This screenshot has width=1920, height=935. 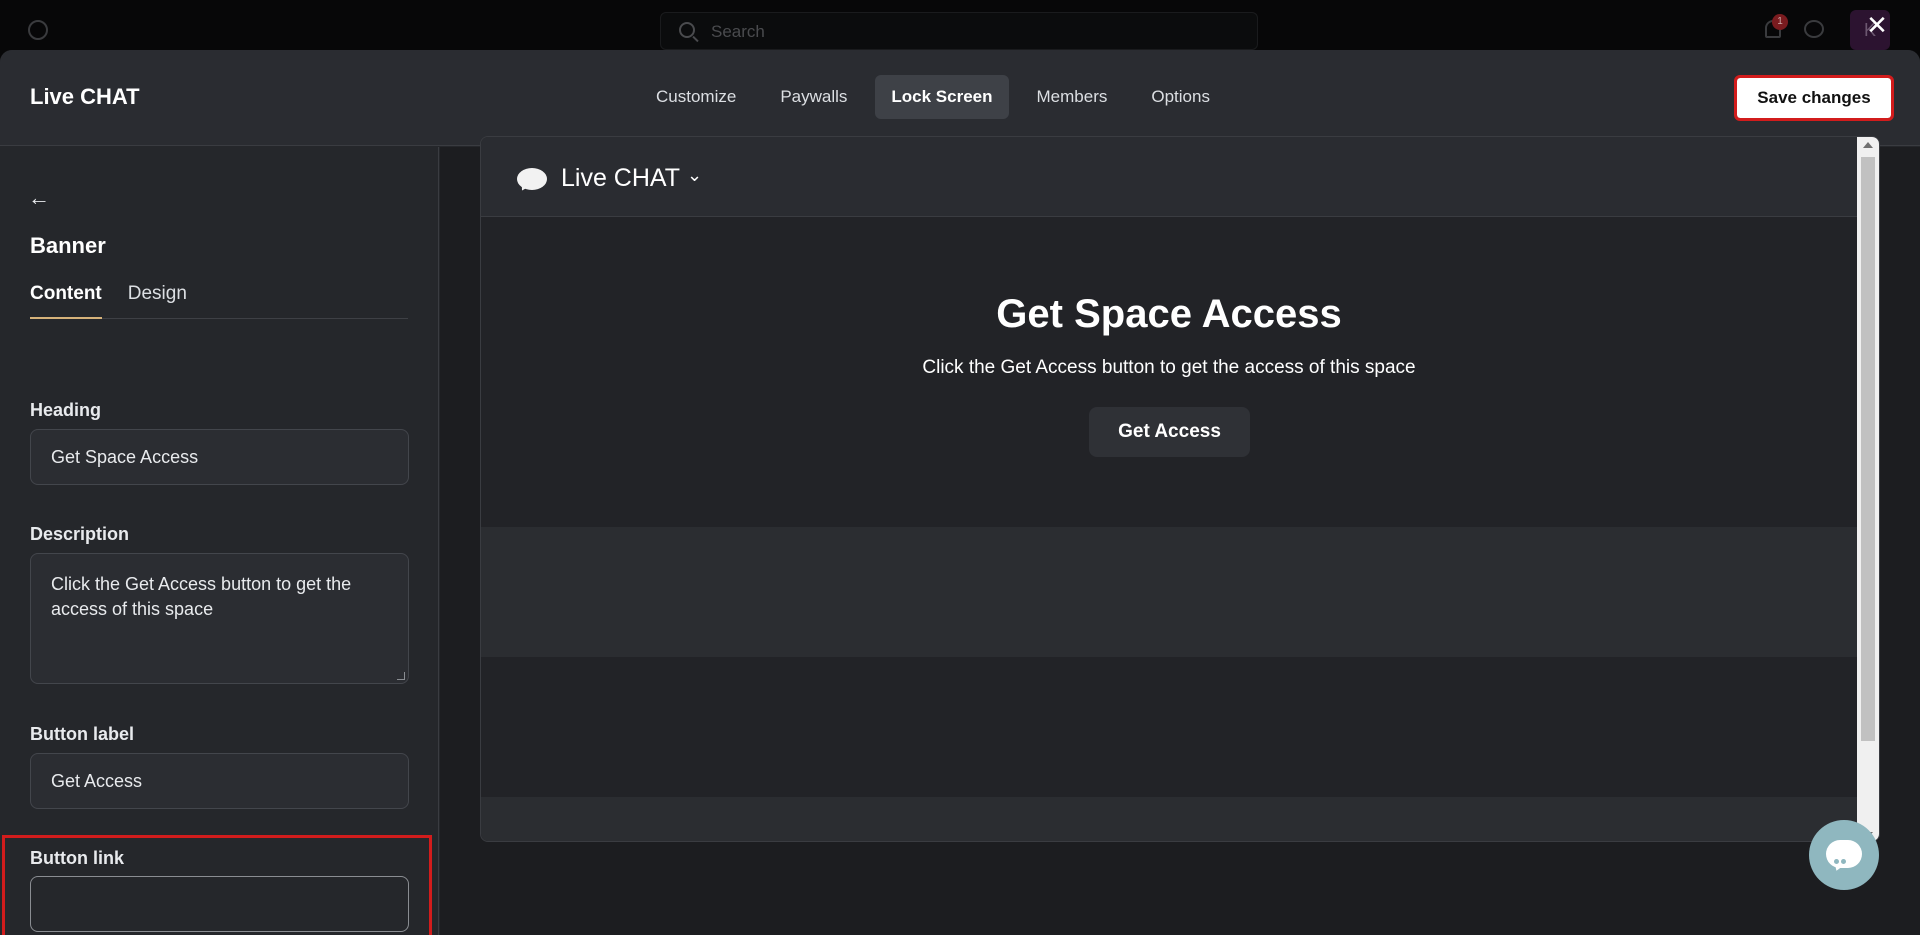 I want to click on save-changes-button: Save changes, so click(x=1814, y=98).